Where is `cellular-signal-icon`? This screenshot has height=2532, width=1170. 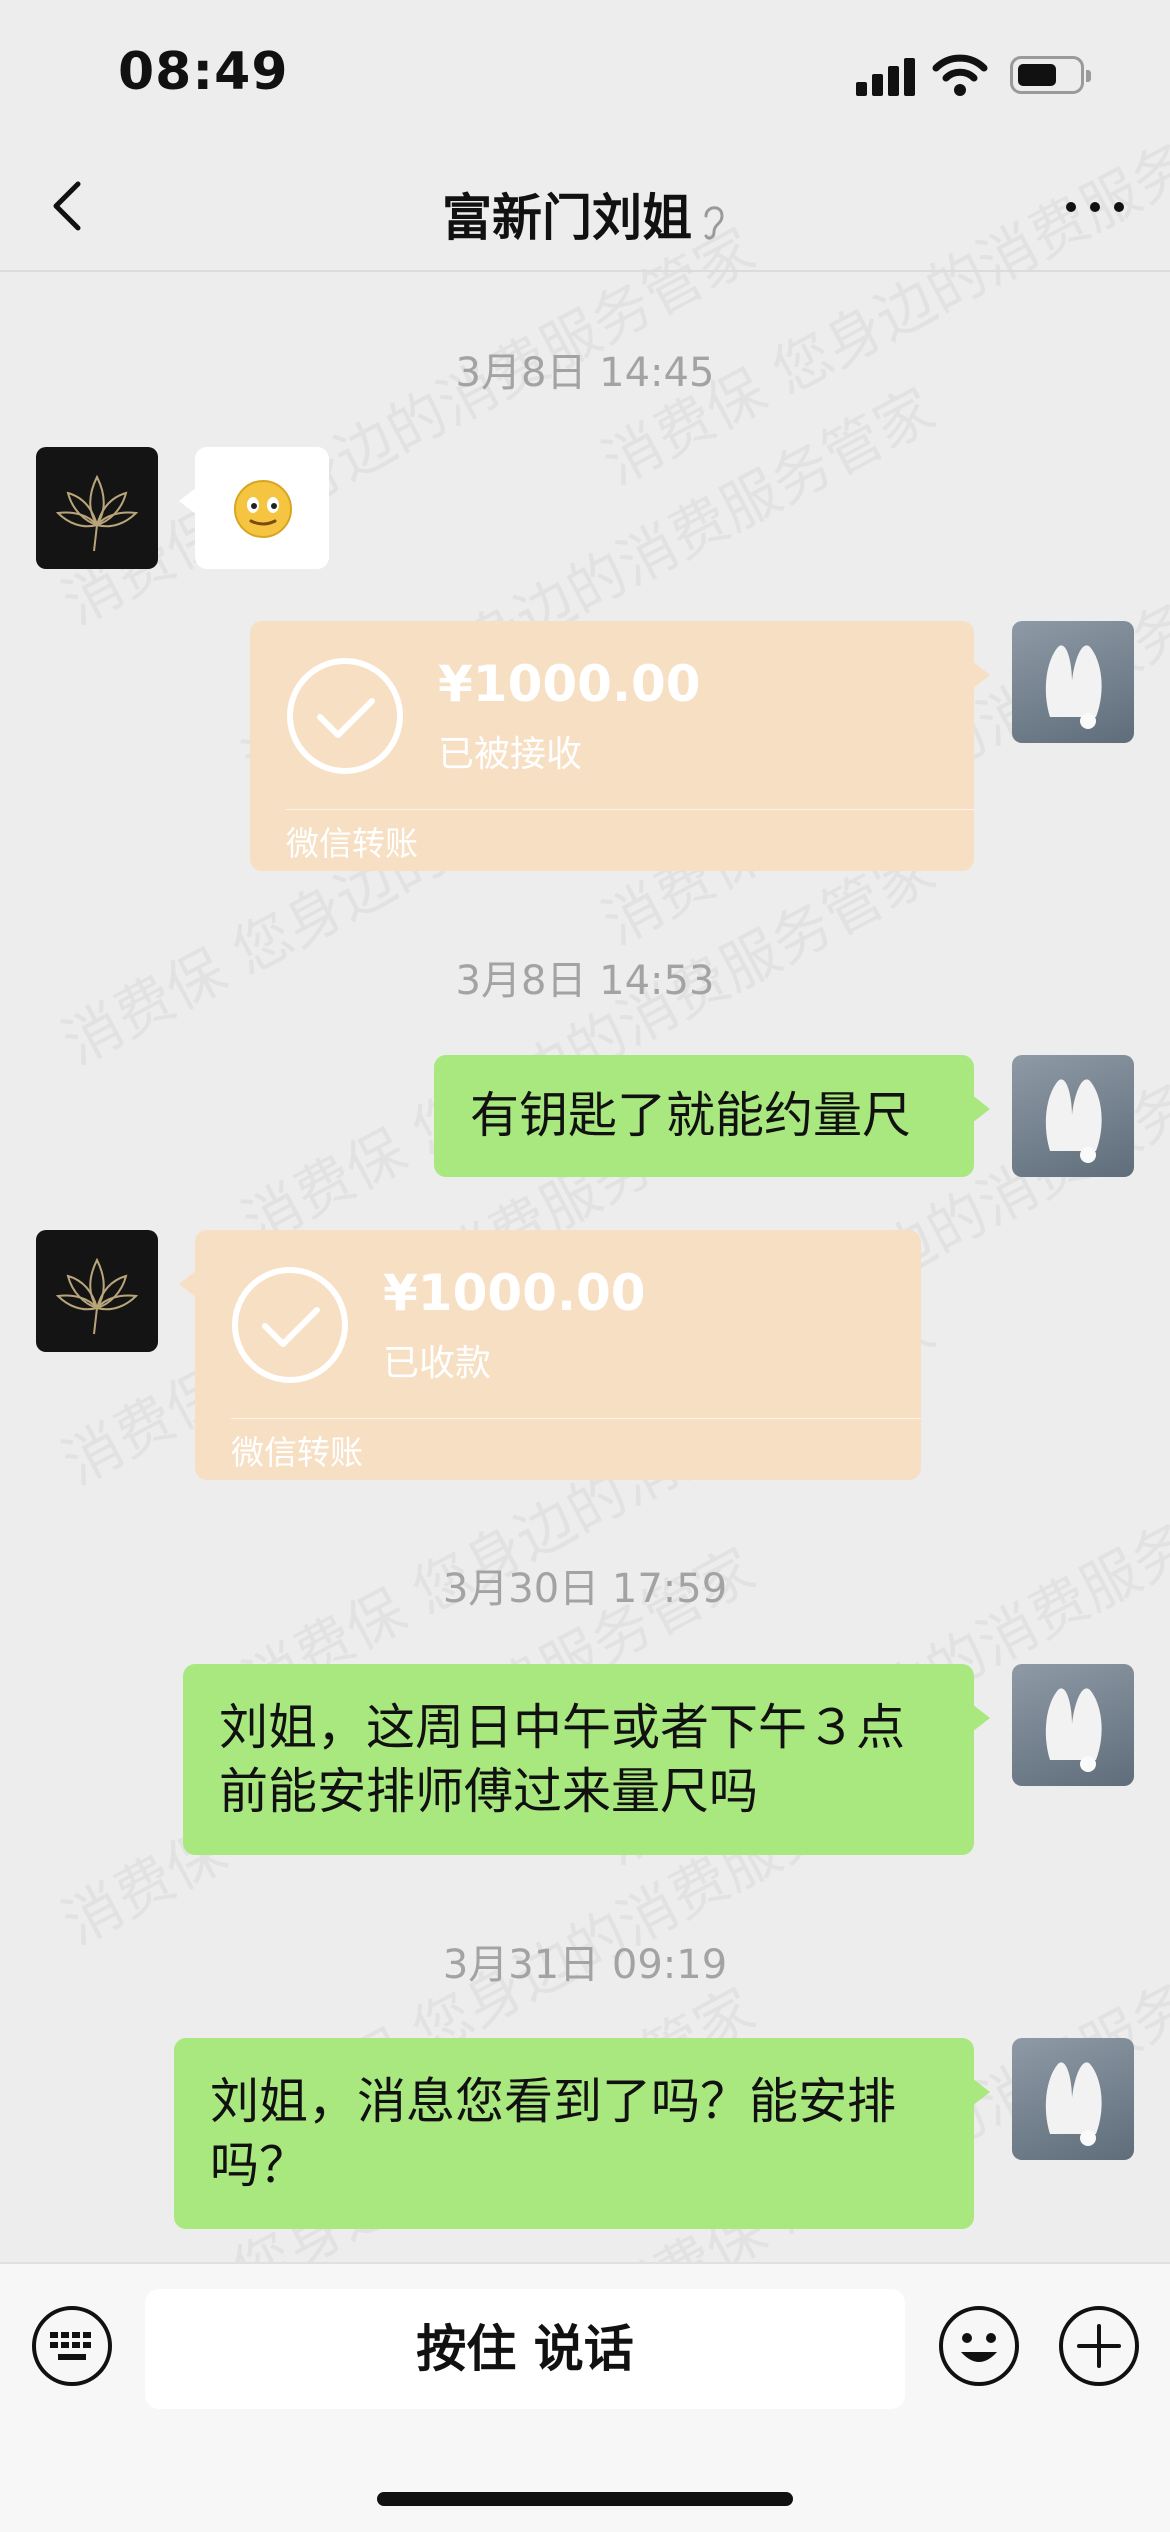 cellular-signal-icon is located at coordinates (886, 76).